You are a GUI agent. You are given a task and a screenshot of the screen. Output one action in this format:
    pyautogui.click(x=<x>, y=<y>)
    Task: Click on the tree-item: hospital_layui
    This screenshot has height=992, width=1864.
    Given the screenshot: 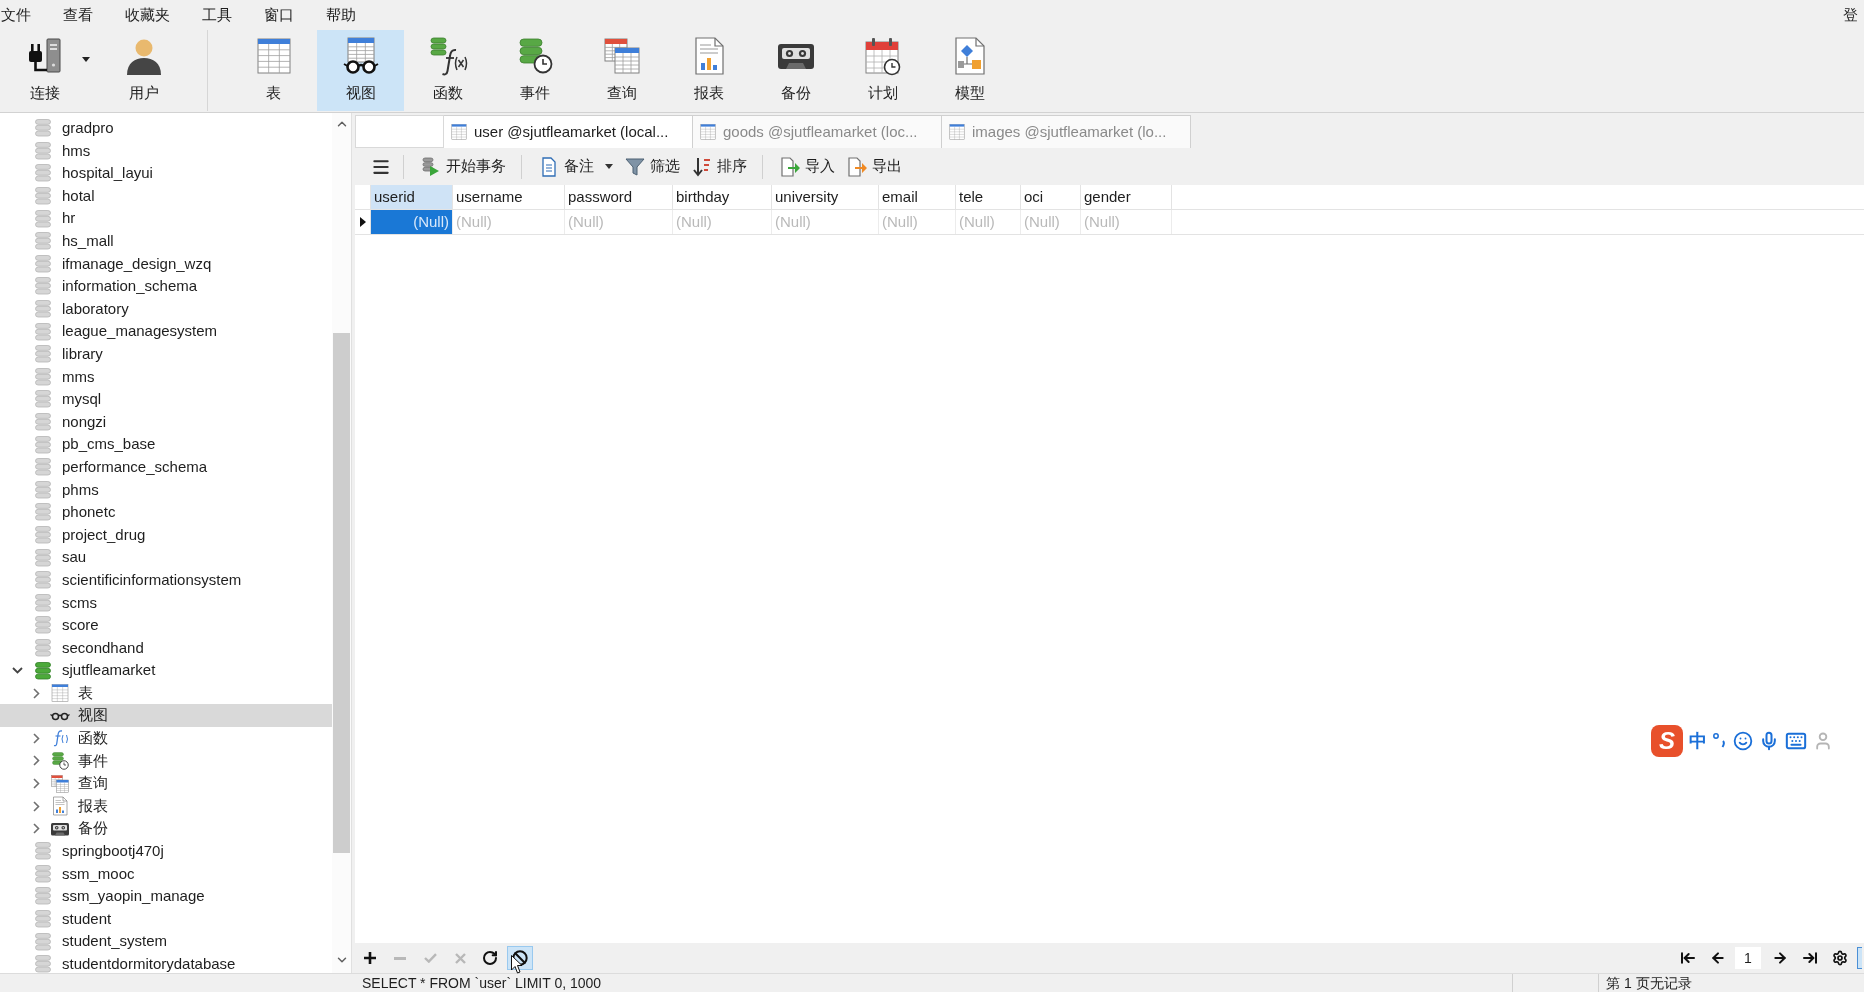 What is the action you would take?
    pyautogui.click(x=166, y=173)
    